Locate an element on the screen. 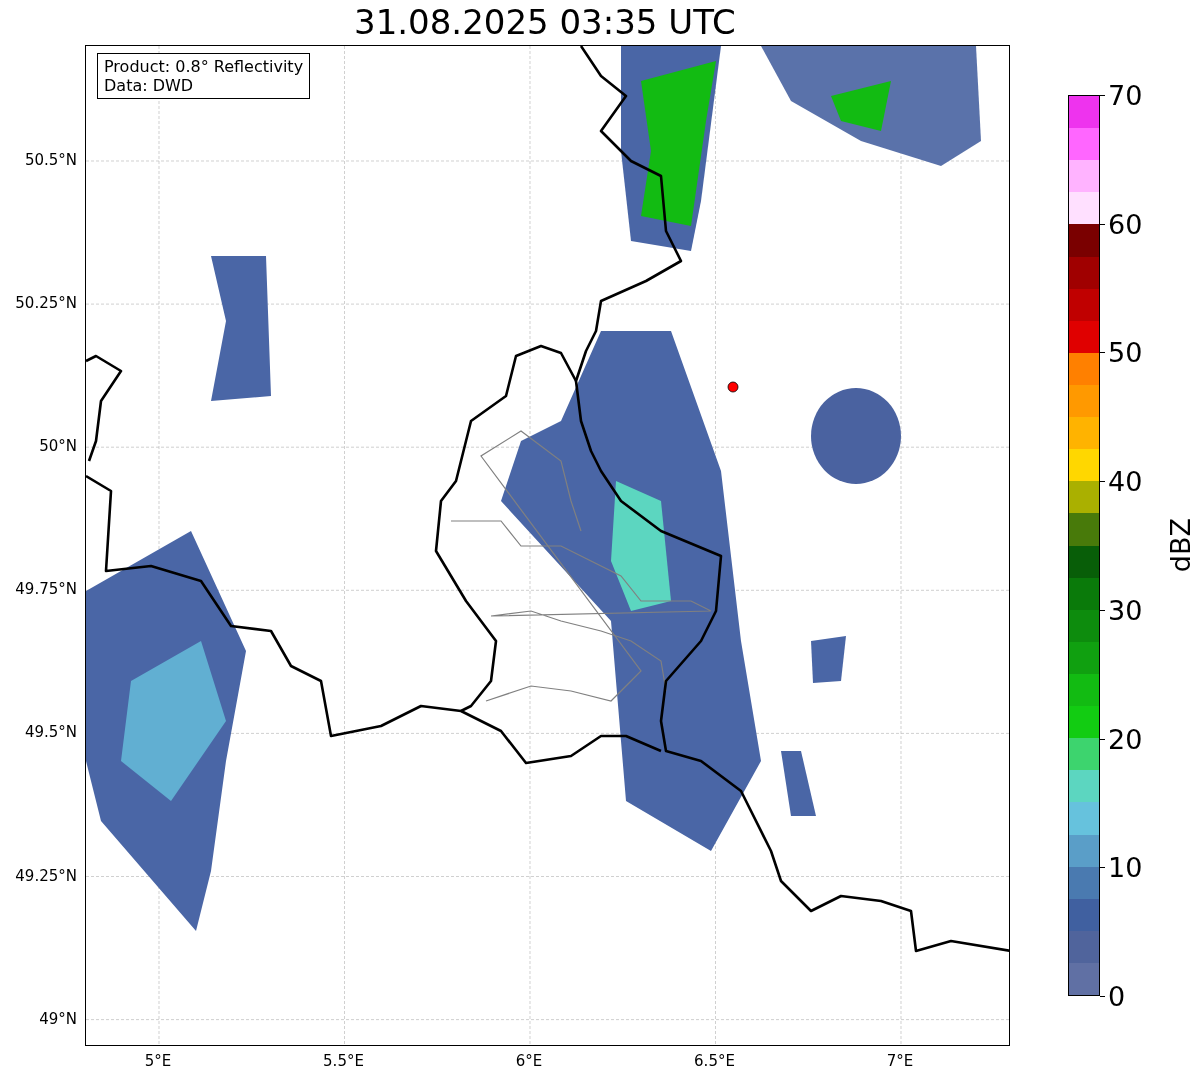 Image resolution: width=1202 pixels, height=1081 pixels. colorbar-tick-label: 50 is located at coordinates (1125, 352).